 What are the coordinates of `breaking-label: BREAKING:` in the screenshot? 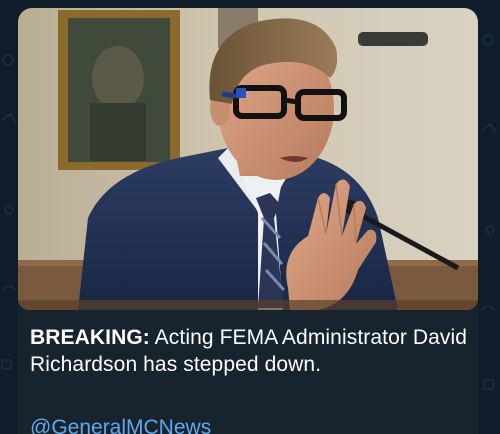 It's located at (90, 337).